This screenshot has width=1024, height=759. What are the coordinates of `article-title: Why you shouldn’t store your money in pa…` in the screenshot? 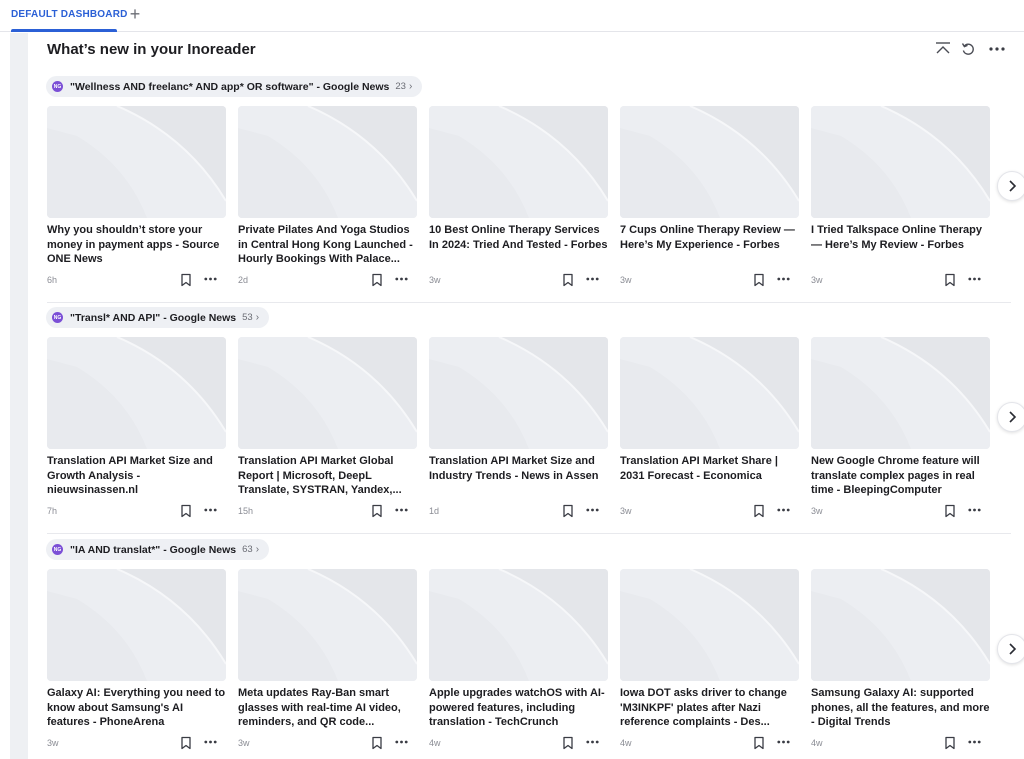 It's located at (136, 245).